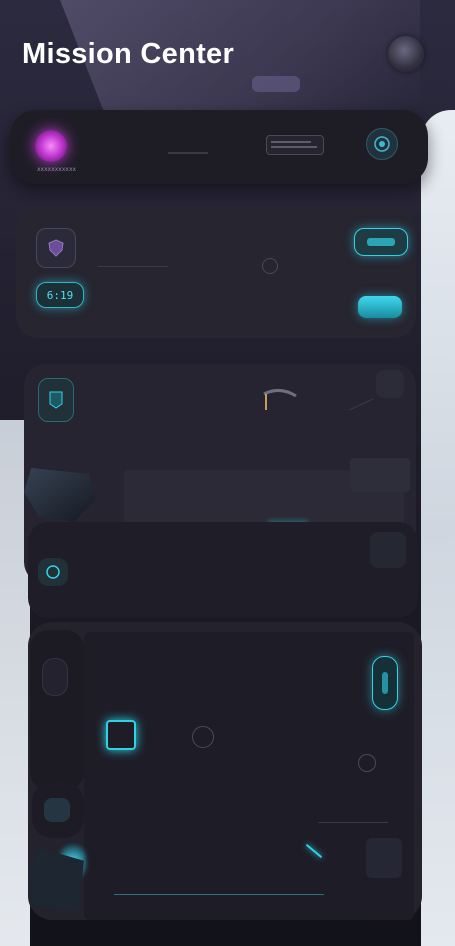 Image resolution: width=455 pixels, height=946 pixels. What do you see at coordinates (55, 677) in the screenshot?
I see `lock-icon` at bounding box center [55, 677].